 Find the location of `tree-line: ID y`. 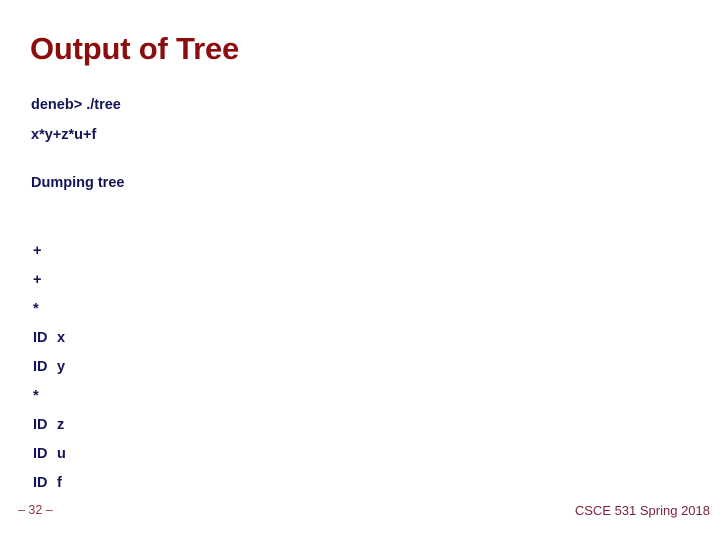

tree-line: ID y is located at coordinates (233, 374).